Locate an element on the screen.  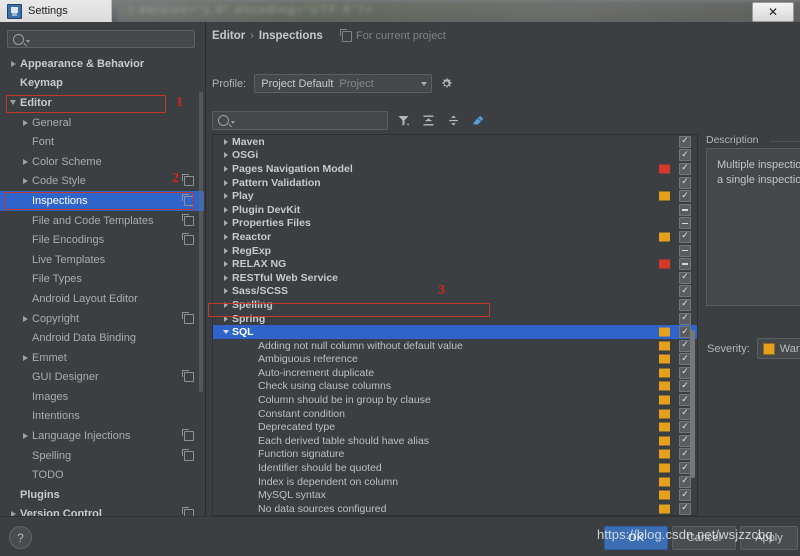
sidebar-item-version-control: Version Control is located at coordinates (102, 510).